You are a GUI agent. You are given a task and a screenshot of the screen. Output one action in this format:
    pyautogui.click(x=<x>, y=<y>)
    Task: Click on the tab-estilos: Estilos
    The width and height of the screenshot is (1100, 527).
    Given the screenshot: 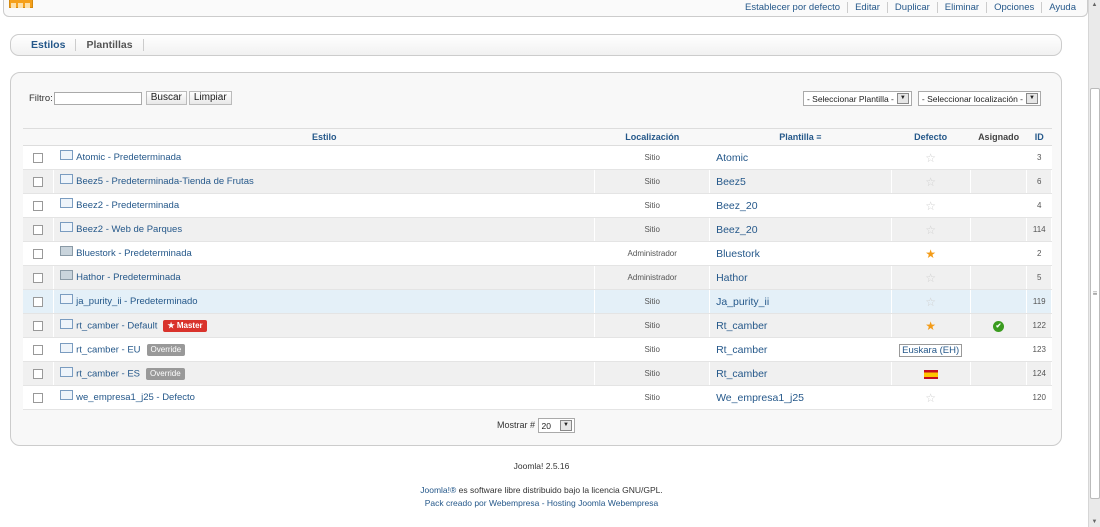 What is the action you would take?
    pyautogui.click(x=49, y=45)
    